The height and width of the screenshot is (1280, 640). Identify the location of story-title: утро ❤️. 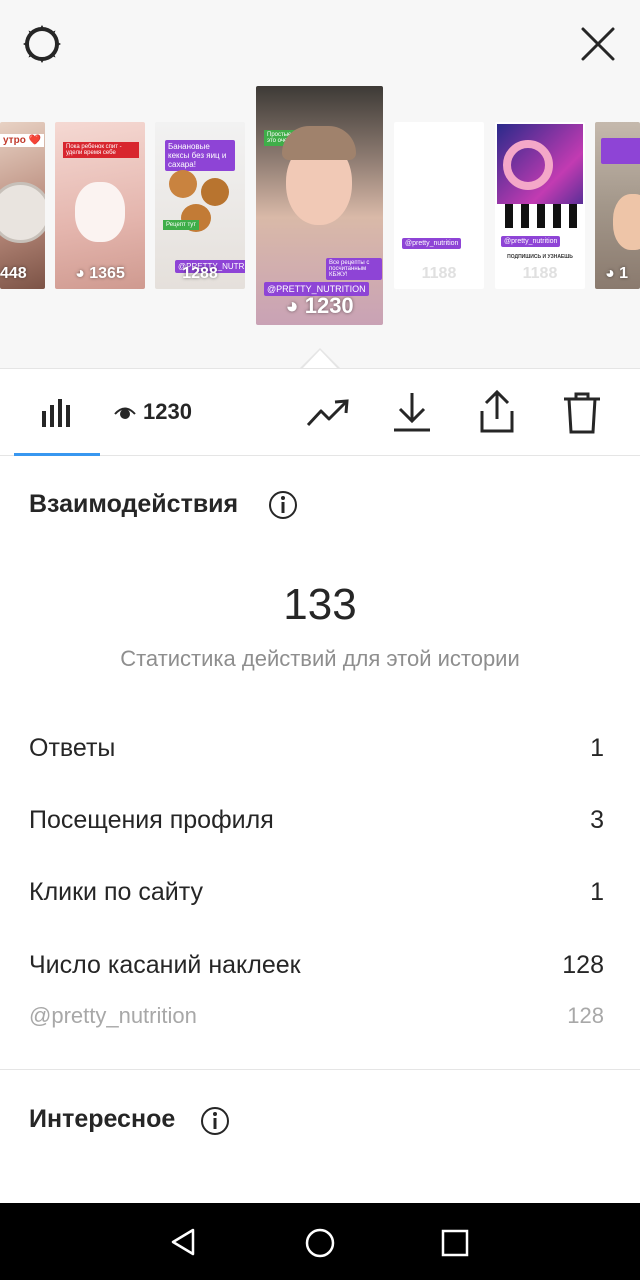
(22, 140).